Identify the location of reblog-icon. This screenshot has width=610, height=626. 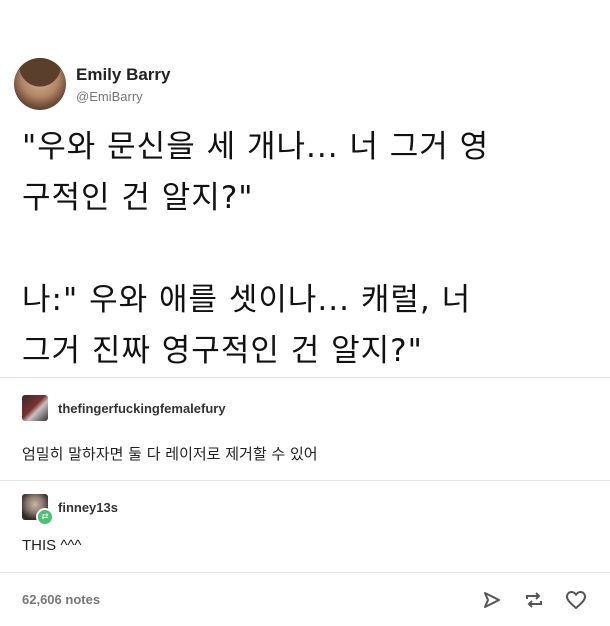
(534, 600).